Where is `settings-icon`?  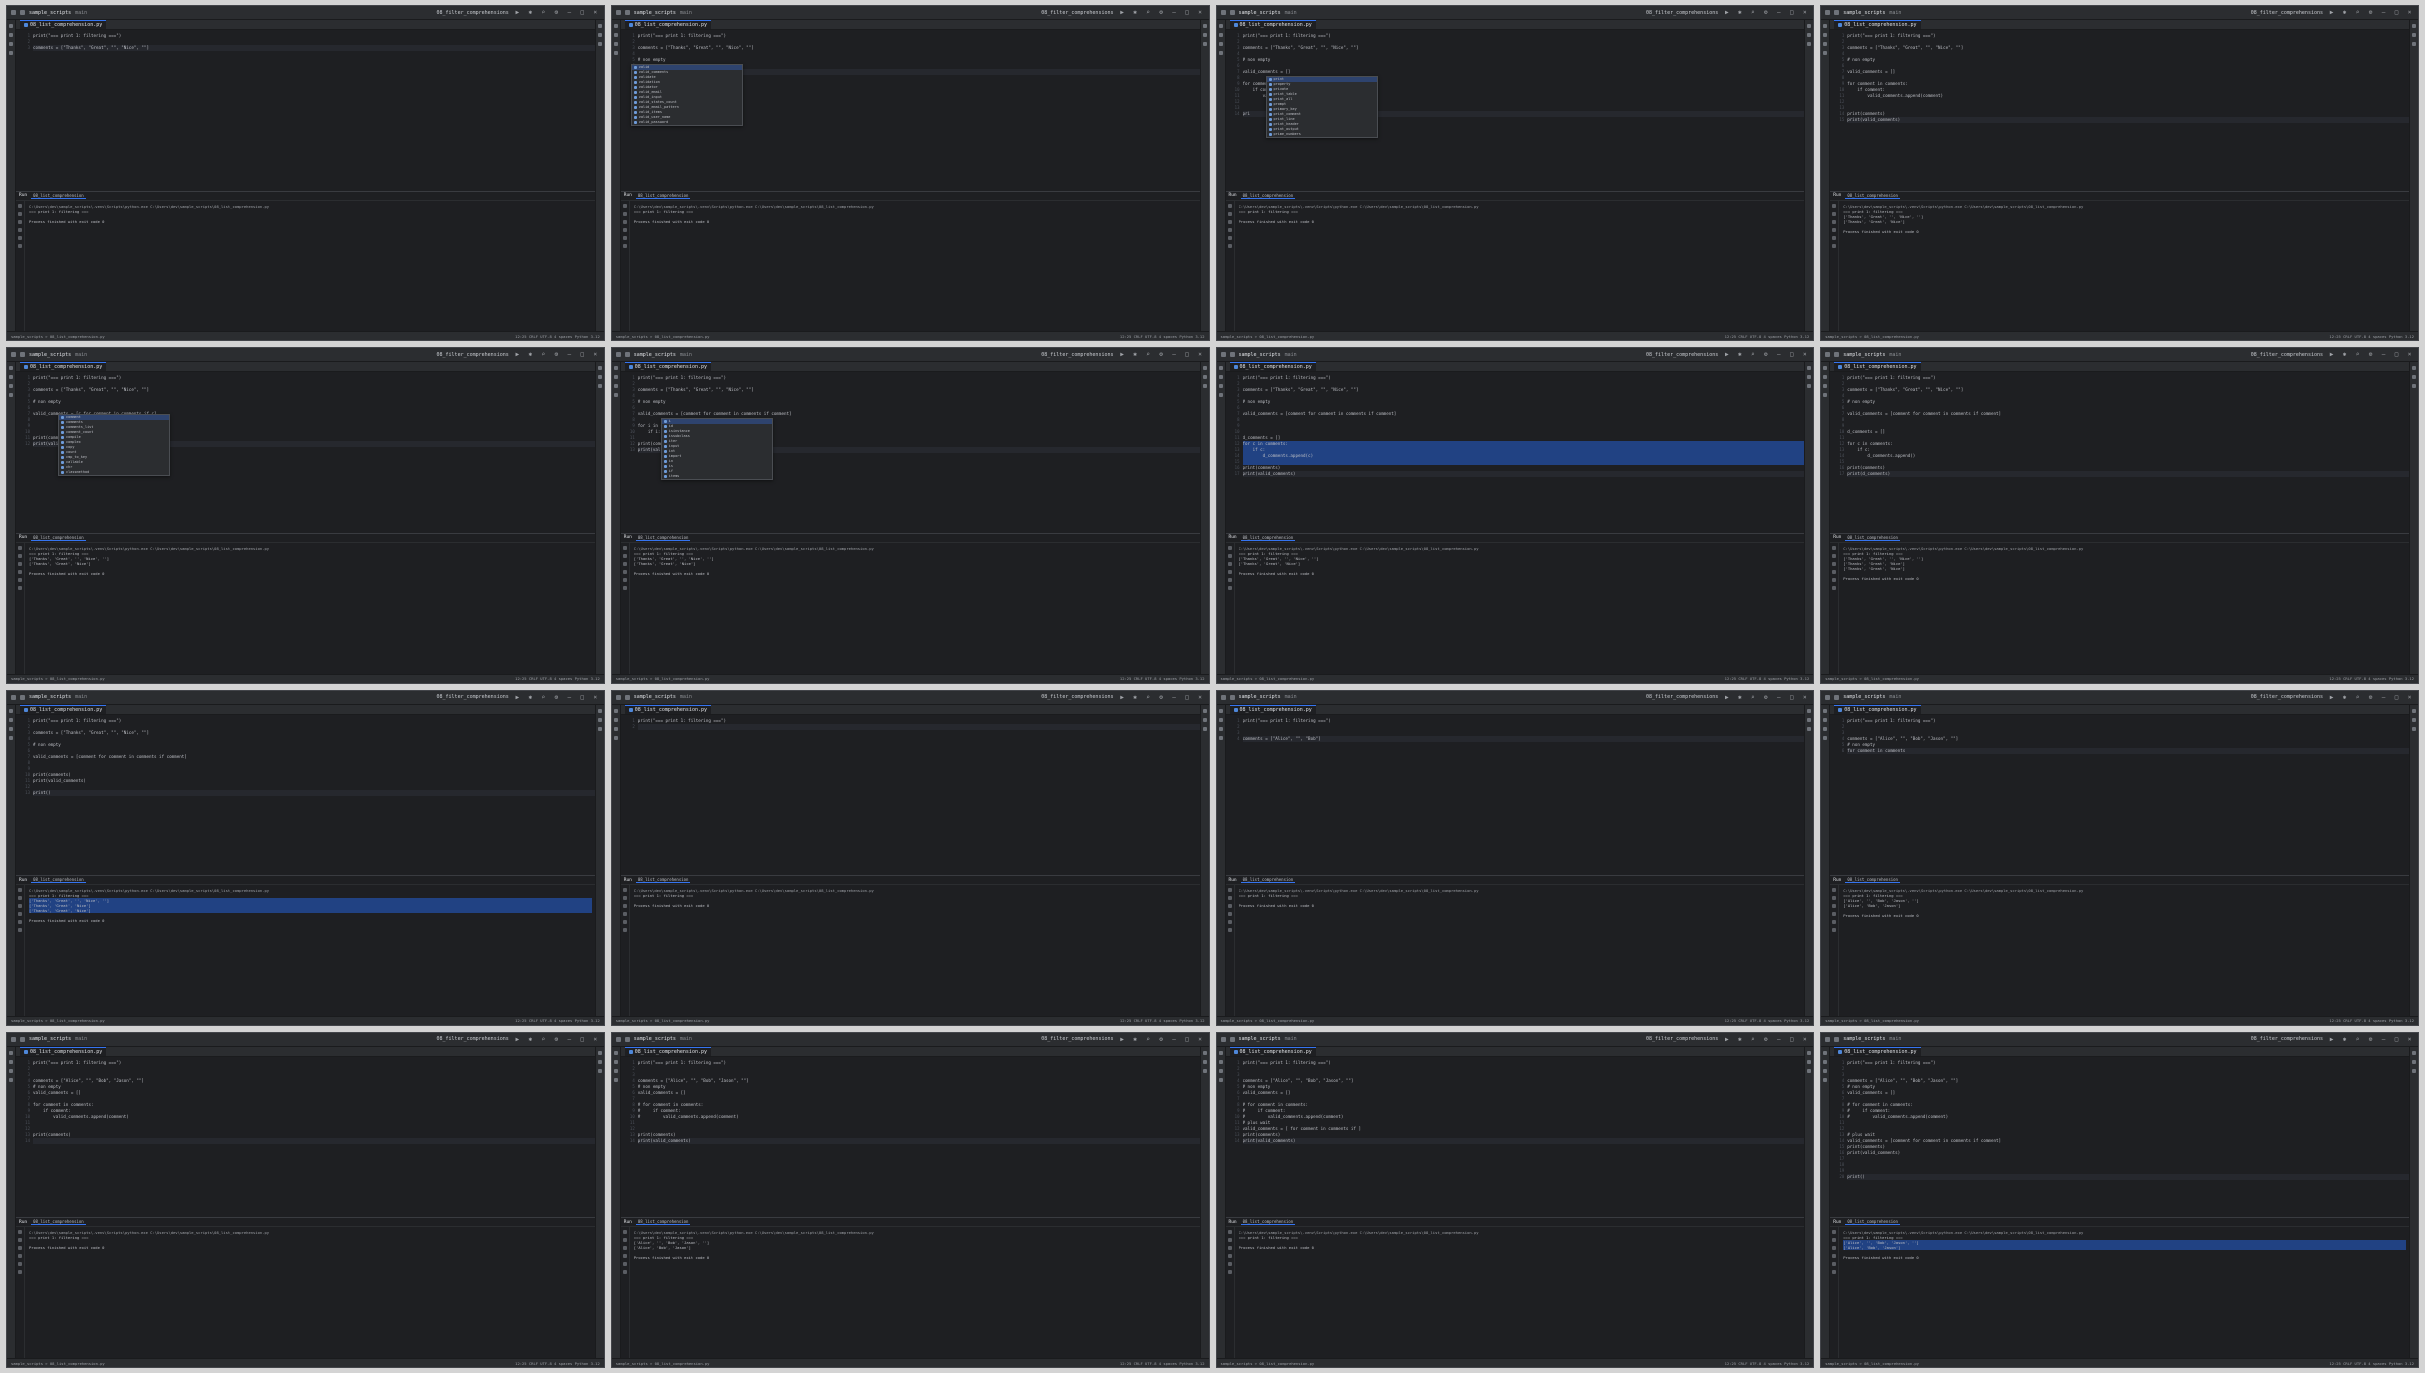 settings-icon is located at coordinates (20, 587).